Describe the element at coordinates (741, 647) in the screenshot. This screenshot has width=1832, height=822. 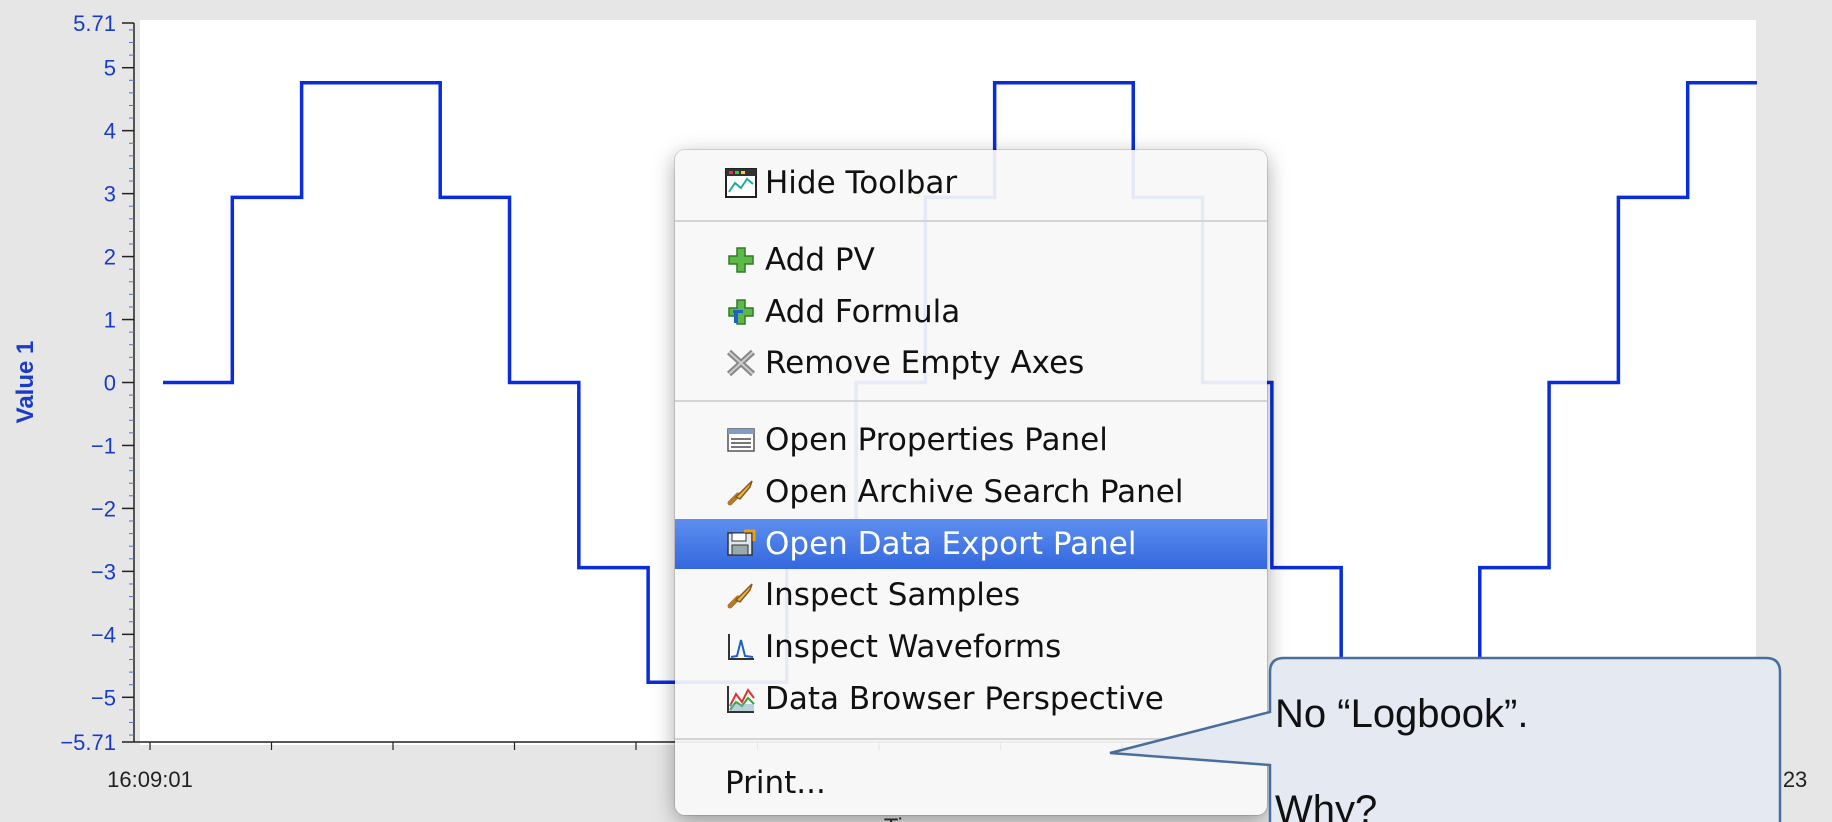
I see `waveform-icon` at that location.